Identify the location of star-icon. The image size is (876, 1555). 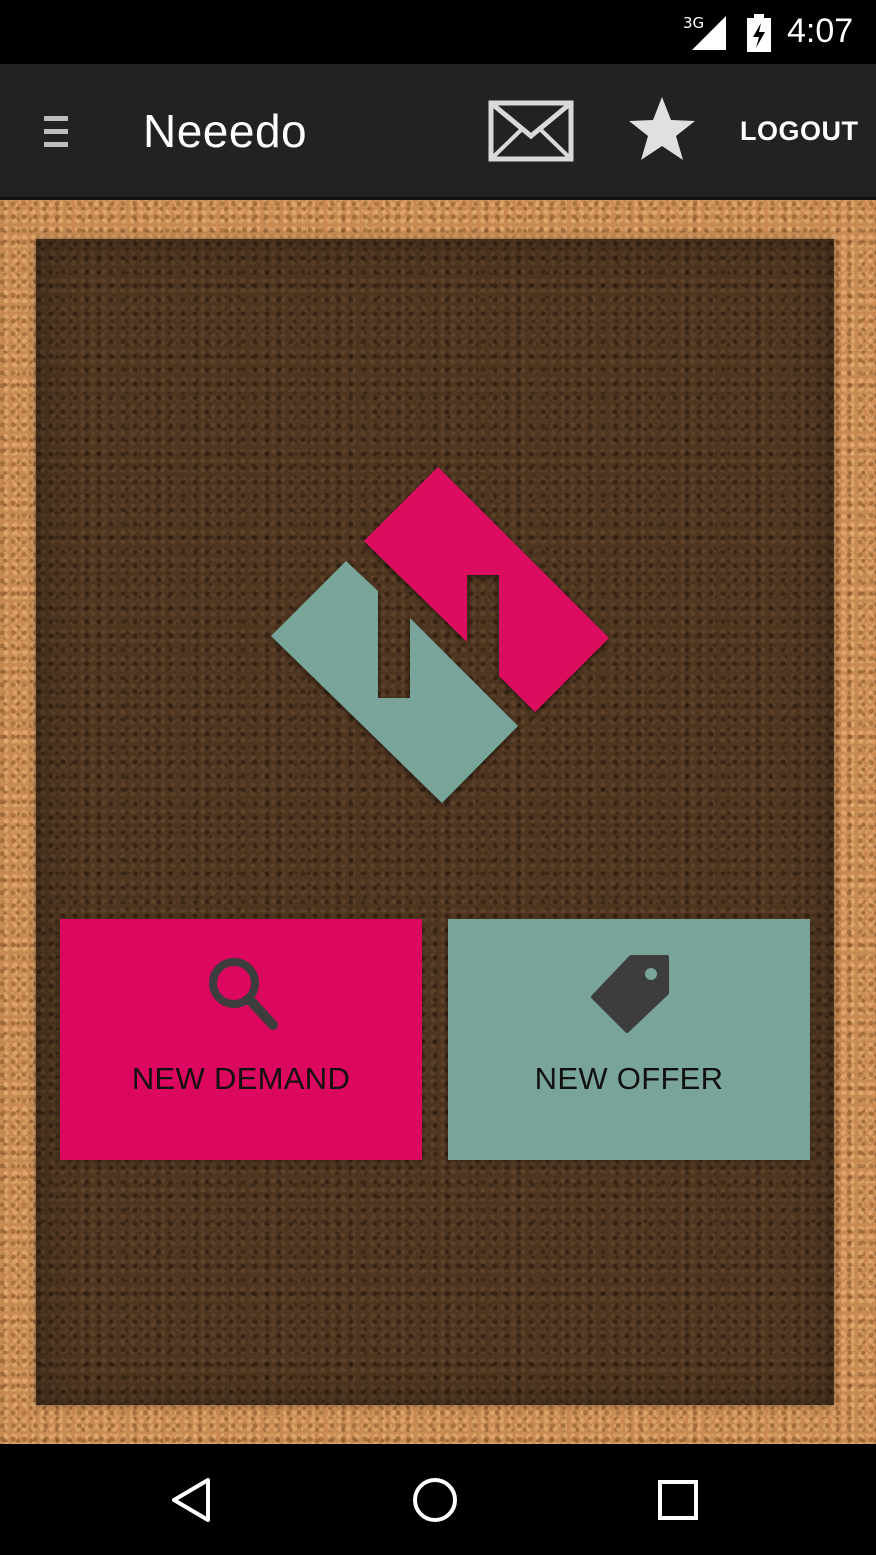
(662, 129).